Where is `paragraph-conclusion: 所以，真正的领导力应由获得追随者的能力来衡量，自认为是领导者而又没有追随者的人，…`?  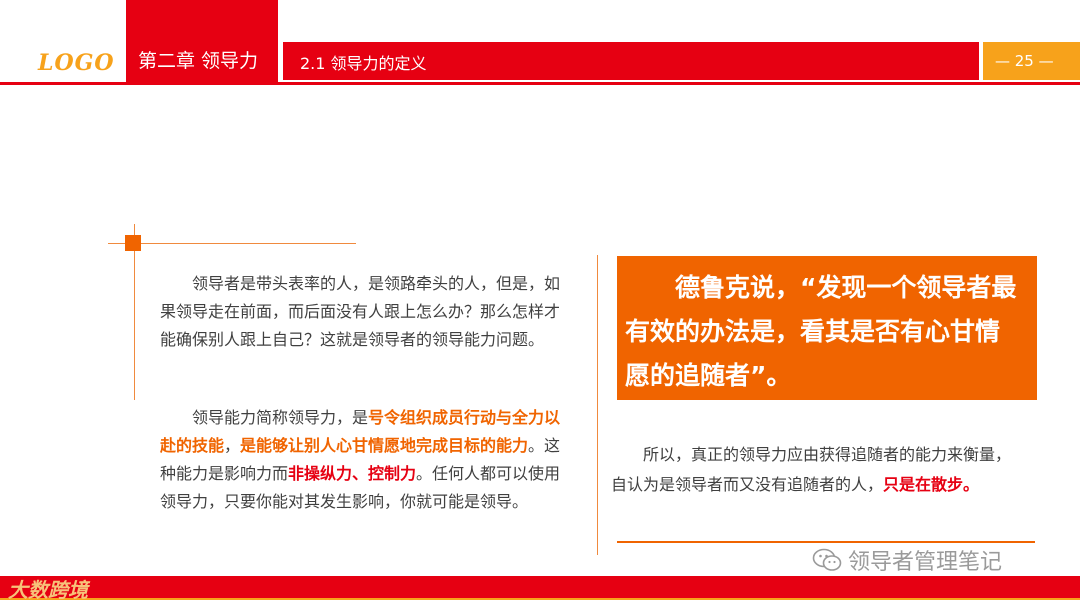
paragraph-conclusion: 所以，真正的领导力应由获得追随者的能力来衡量，自认为是领导者而又没有追随者的人，… is located at coordinates (817, 470).